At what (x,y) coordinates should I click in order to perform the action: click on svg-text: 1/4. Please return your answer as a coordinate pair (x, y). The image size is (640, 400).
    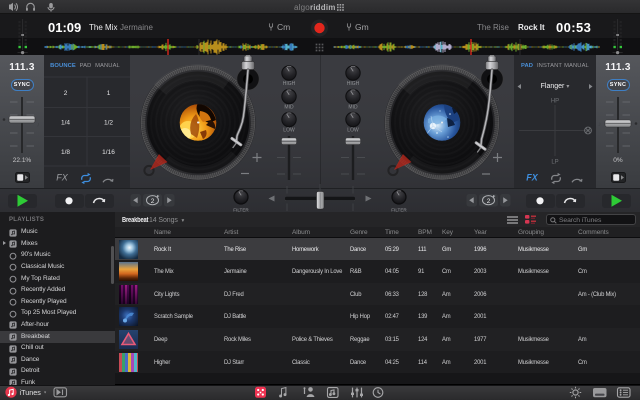
    Looking at the image, I should click on (65, 123).